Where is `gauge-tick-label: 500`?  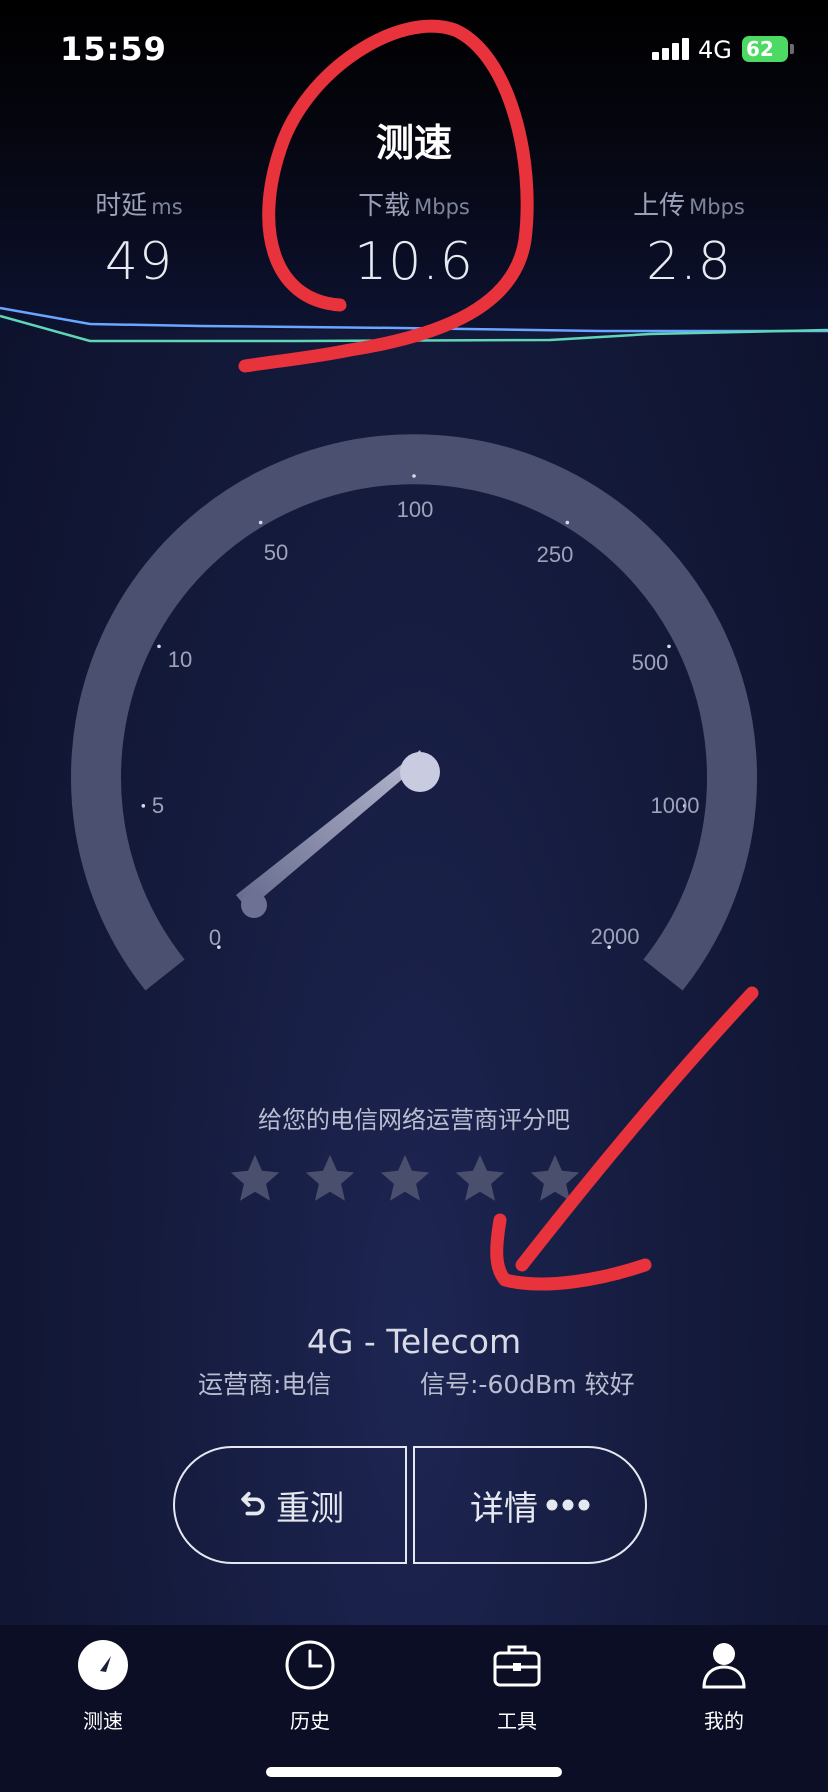 gauge-tick-label: 500 is located at coordinates (650, 662).